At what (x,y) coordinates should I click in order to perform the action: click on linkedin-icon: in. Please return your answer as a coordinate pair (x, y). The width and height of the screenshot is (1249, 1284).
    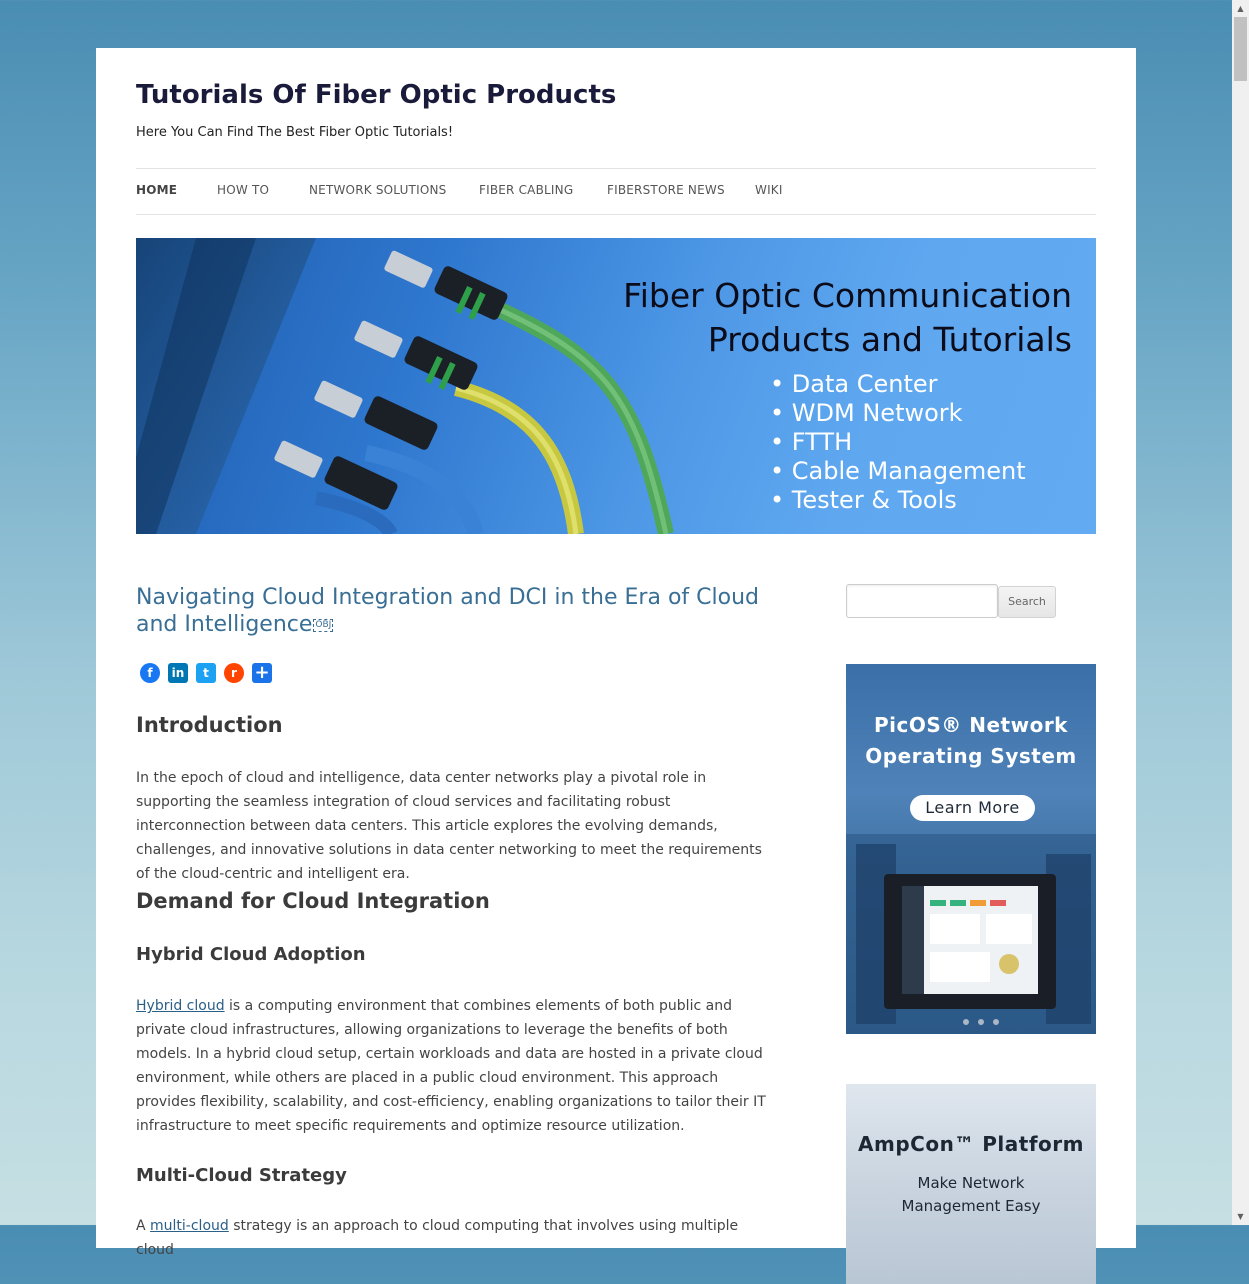
    Looking at the image, I should click on (178, 673).